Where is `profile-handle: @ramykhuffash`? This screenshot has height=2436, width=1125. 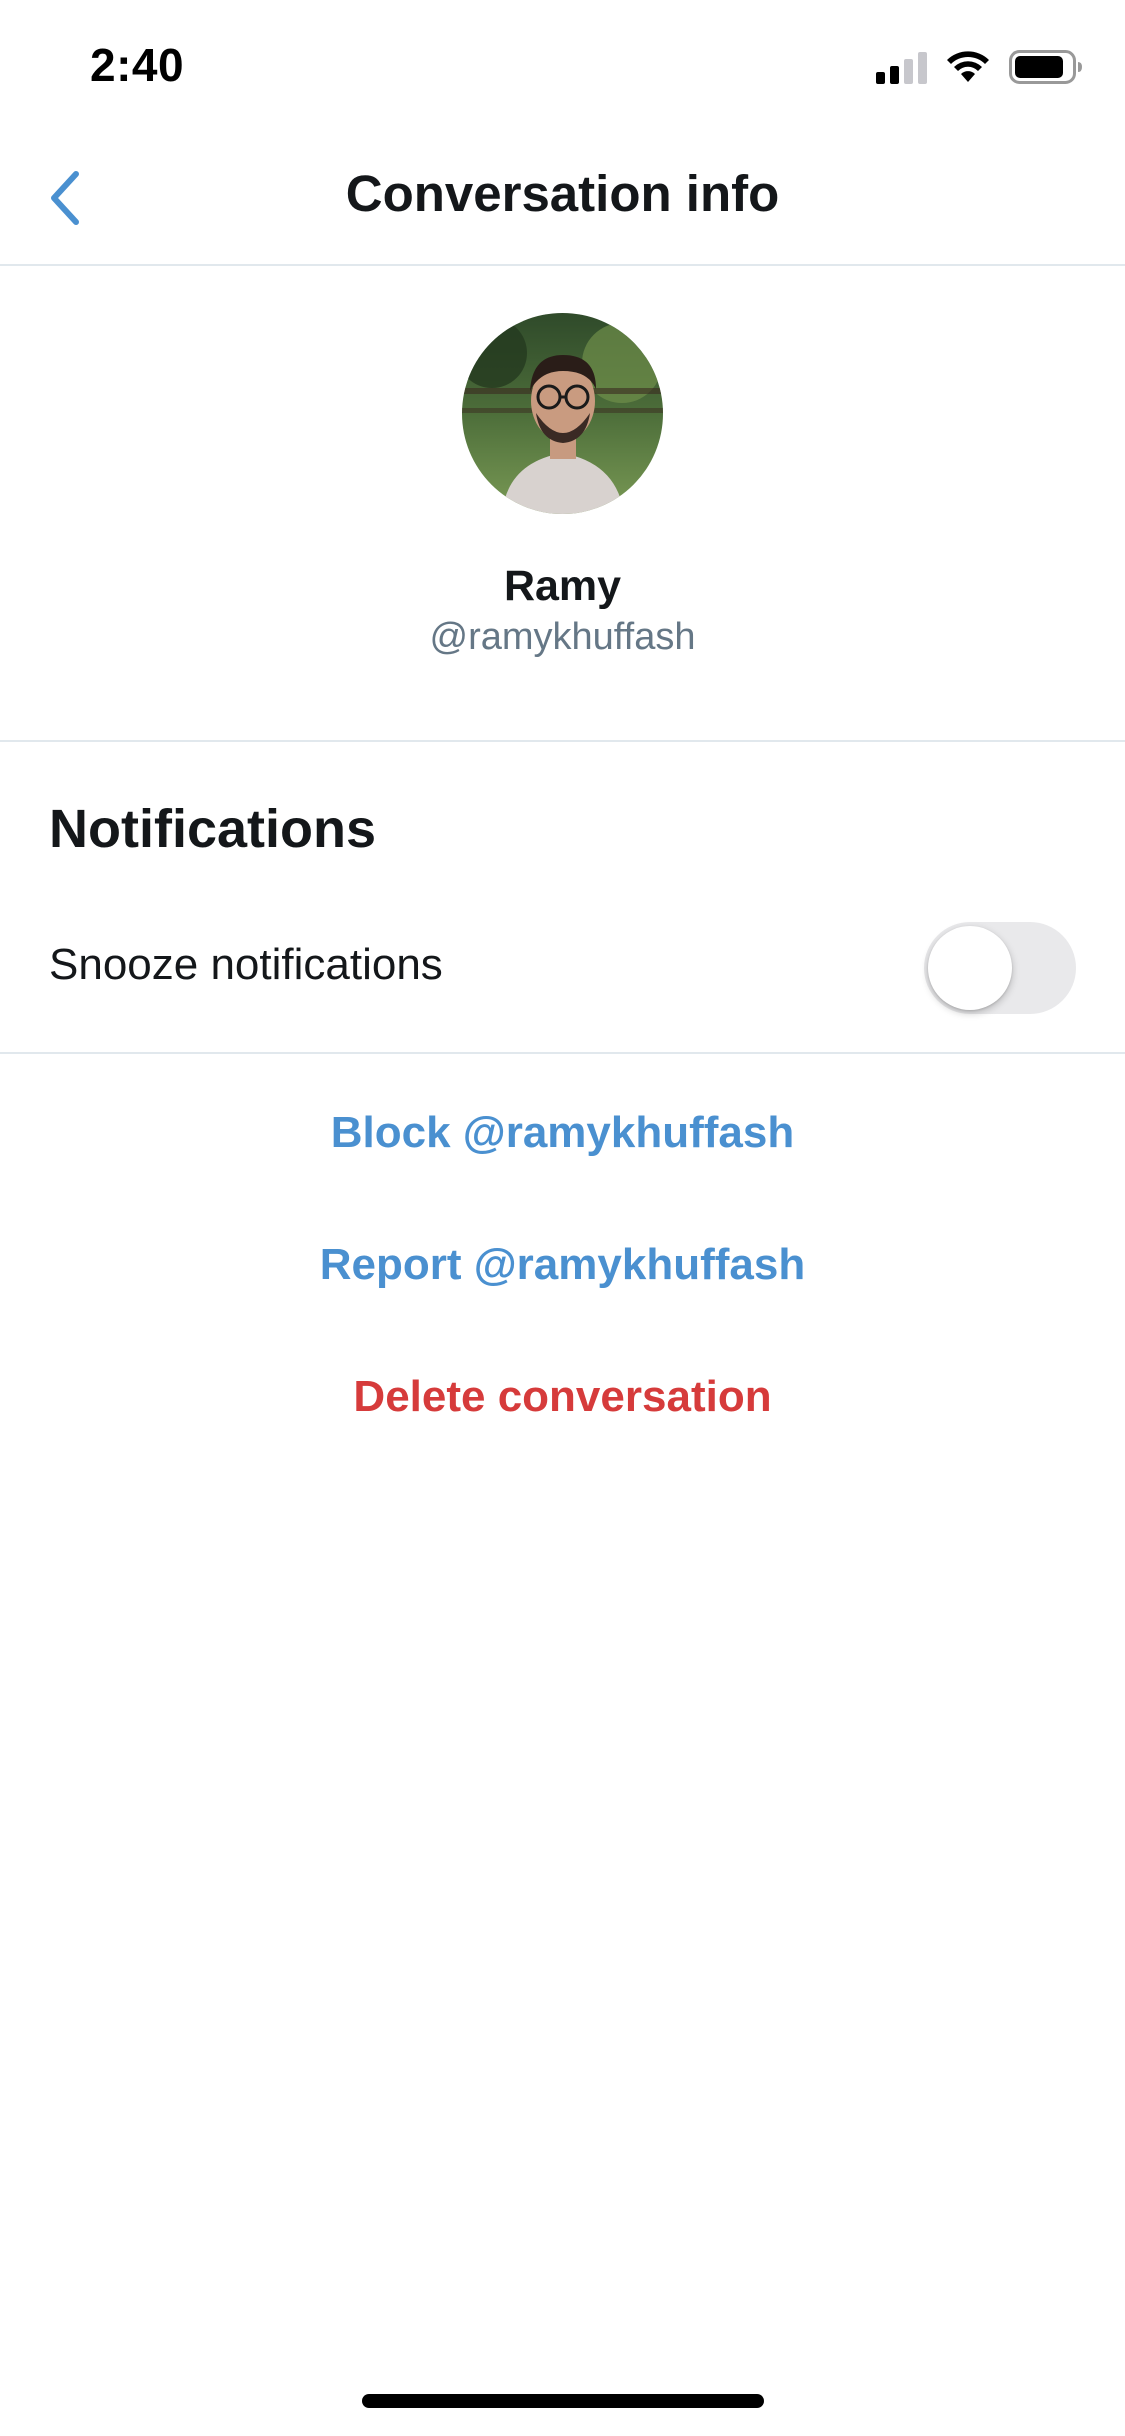
profile-handle: @ramykhuffash is located at coordinates (562, 637).